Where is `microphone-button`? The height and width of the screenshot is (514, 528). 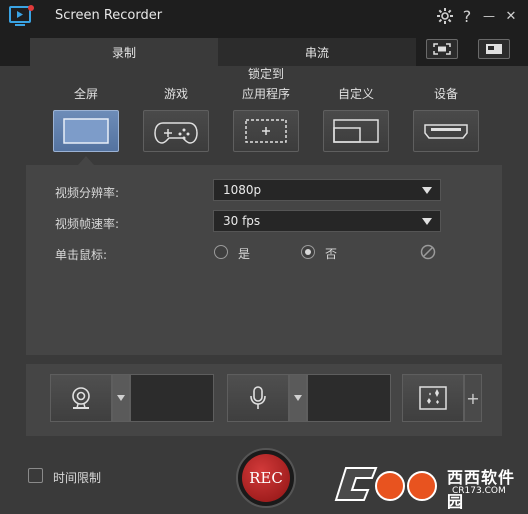 microphone-button is located at coordinates (258, 398).